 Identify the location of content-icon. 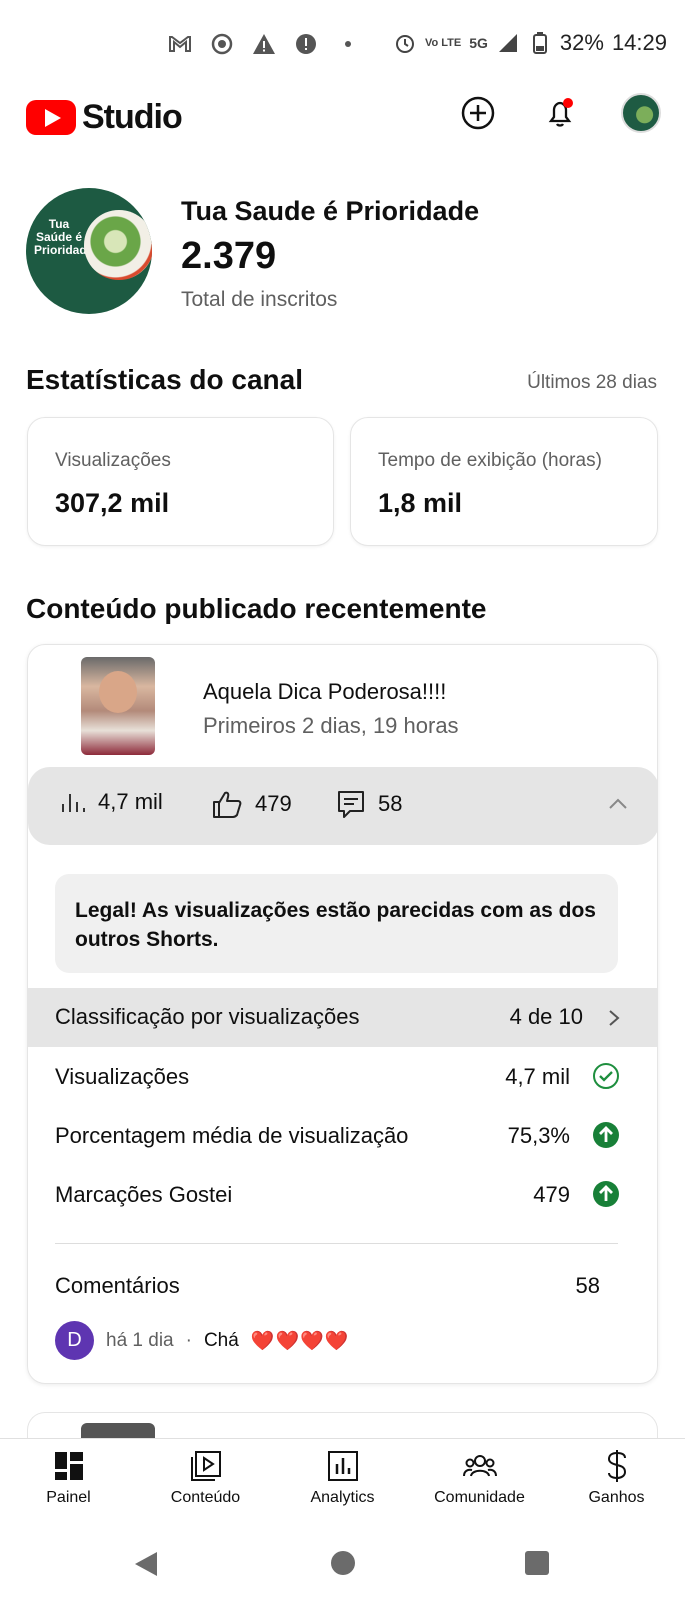
(206, 1466).